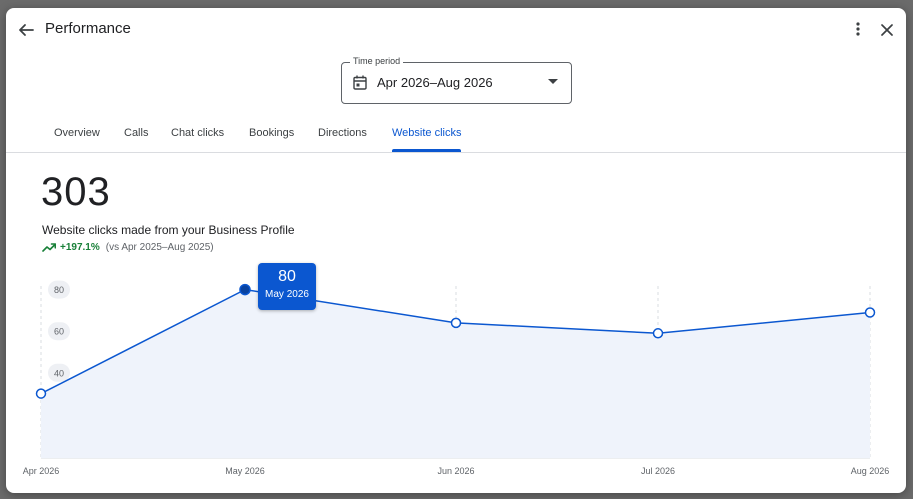 This screenshot has width=913, height=499. What do you see at coordinates (426, 133) in the screenshot?
I see `tab-website-clicks: Website clicks` at bounding box center [426, 133].